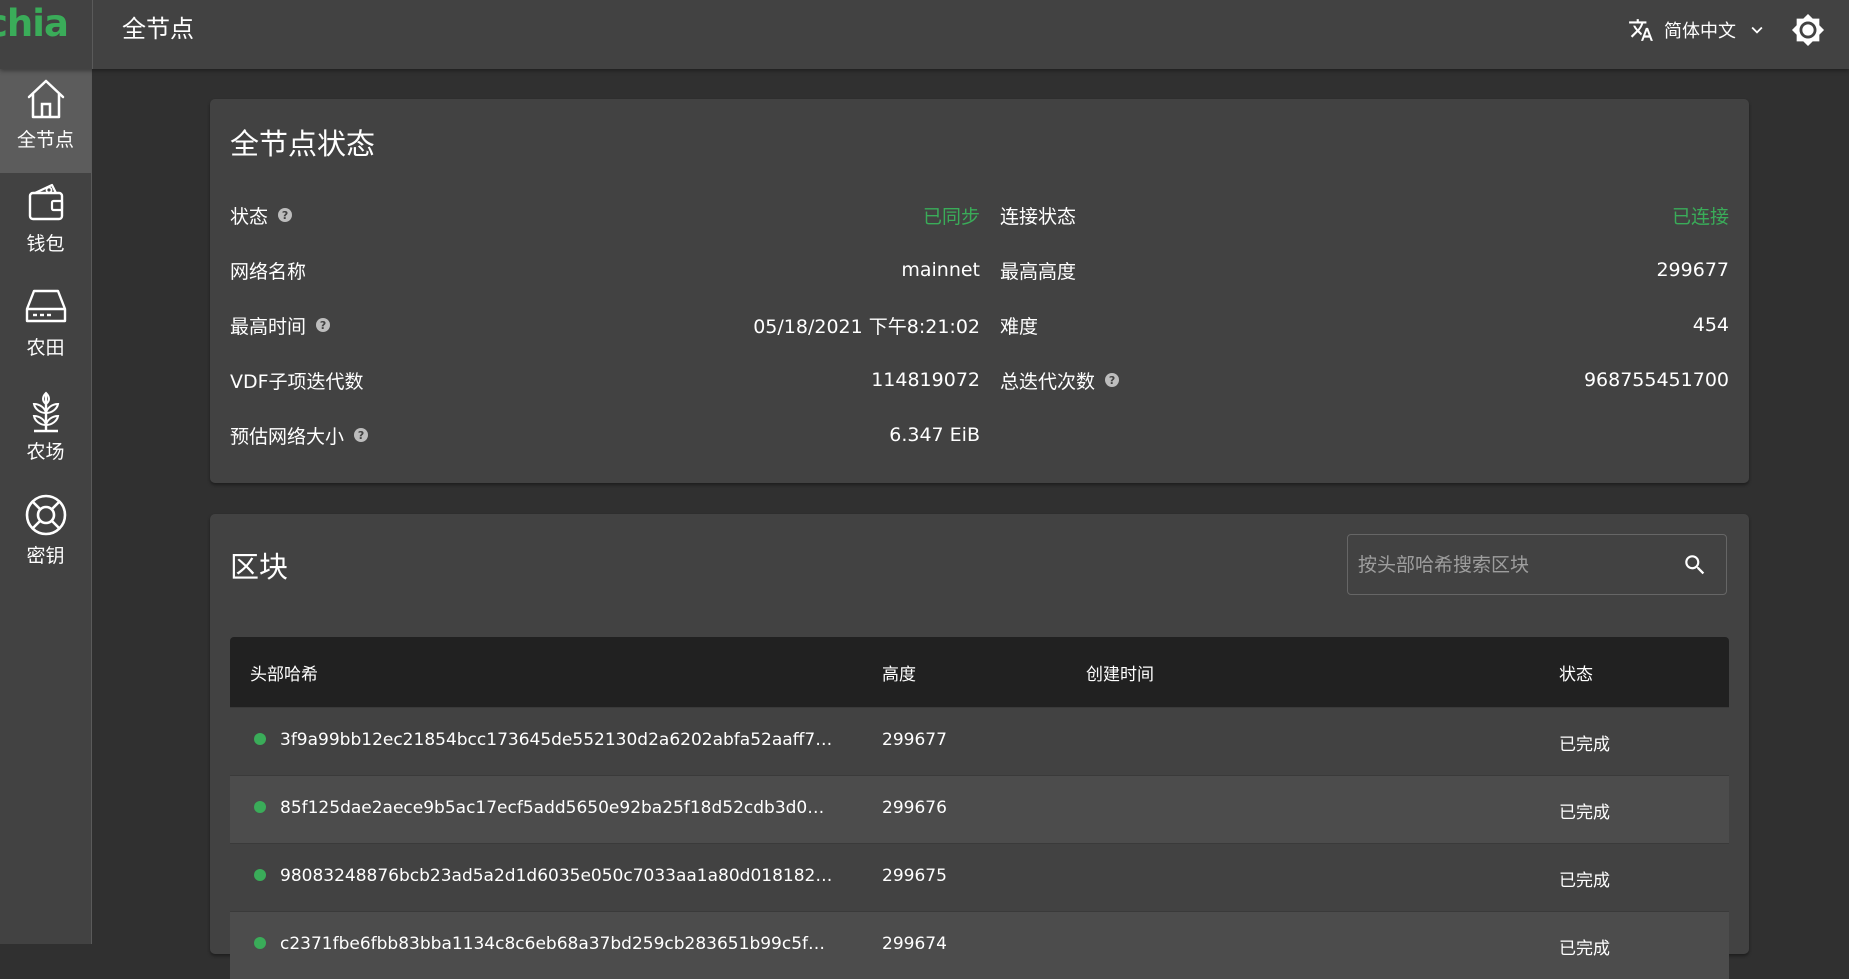  Describe the element at coordinates (979, 672) in the screenshot. I see `table-header: 头部哈希 高度 创建时间 状态` at that location.